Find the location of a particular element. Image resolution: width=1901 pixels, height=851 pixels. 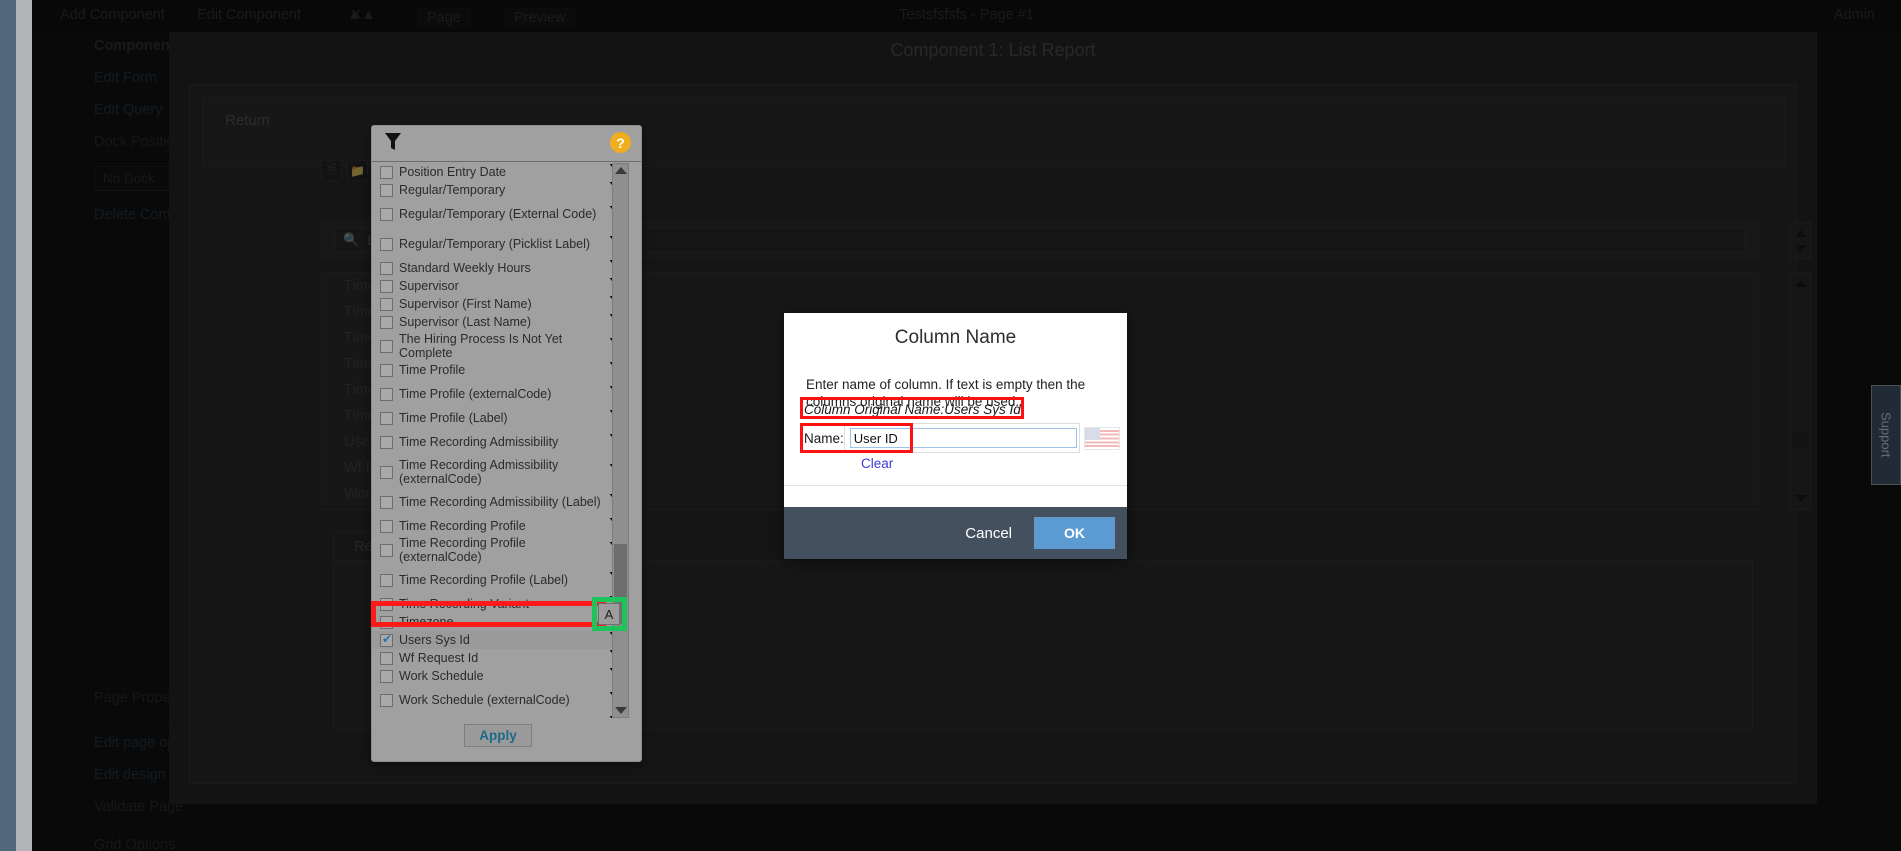

search-icon: 🔍 is located at coordinates (351, 239).